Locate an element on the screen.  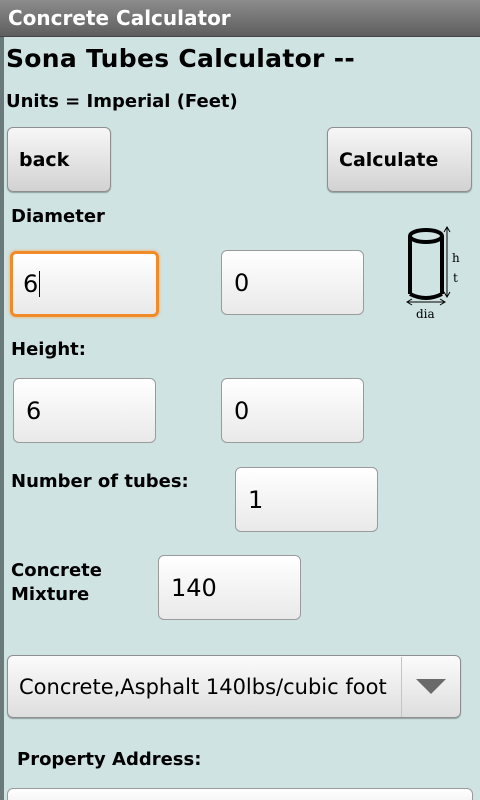
page-title: Sona Tubes Calculator -- is located at coordinates (181, 58).